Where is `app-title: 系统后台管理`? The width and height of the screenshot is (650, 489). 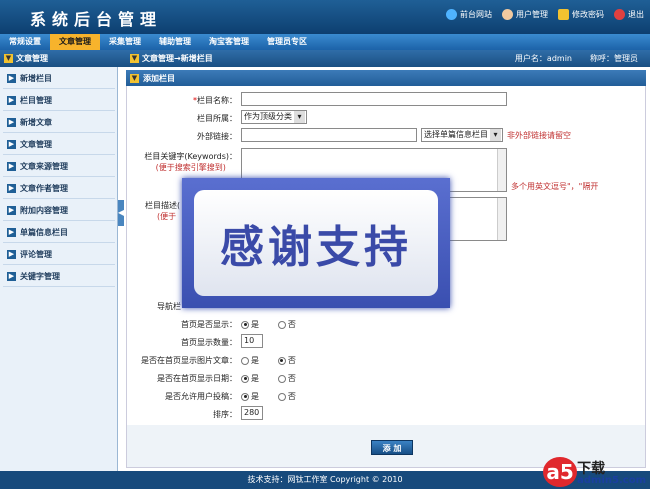
app-title: 系统后台管理 is located at coordinates (96, 19).